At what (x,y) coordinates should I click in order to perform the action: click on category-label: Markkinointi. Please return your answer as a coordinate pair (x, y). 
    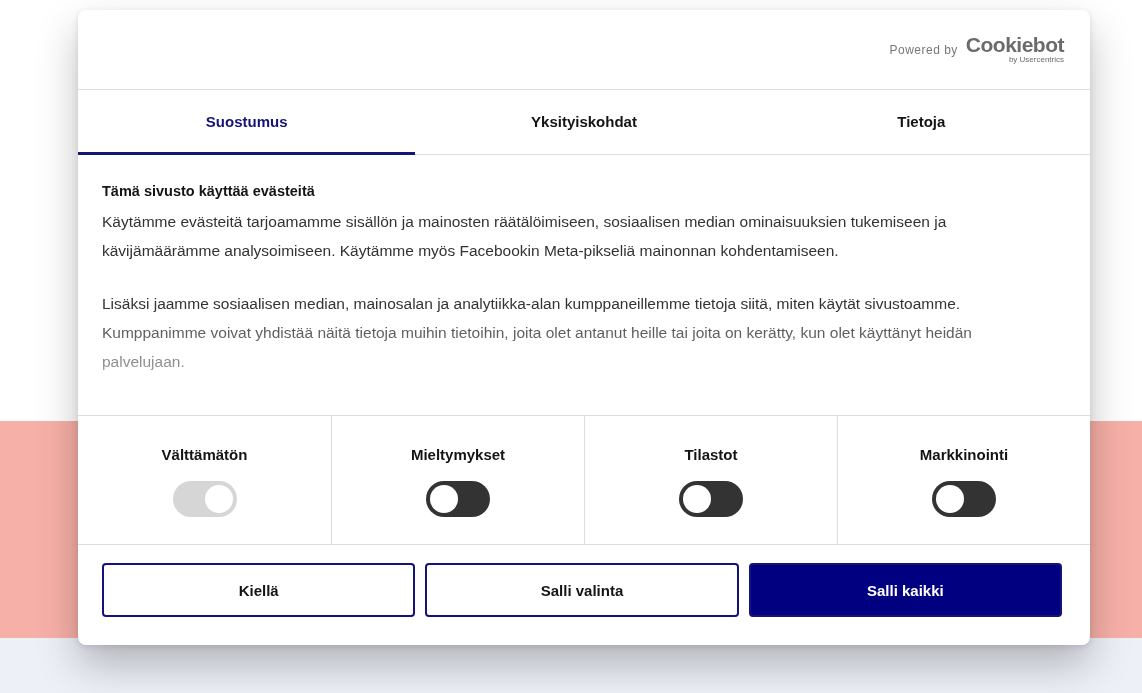
    Looking at the image, I should click on (964, 454).